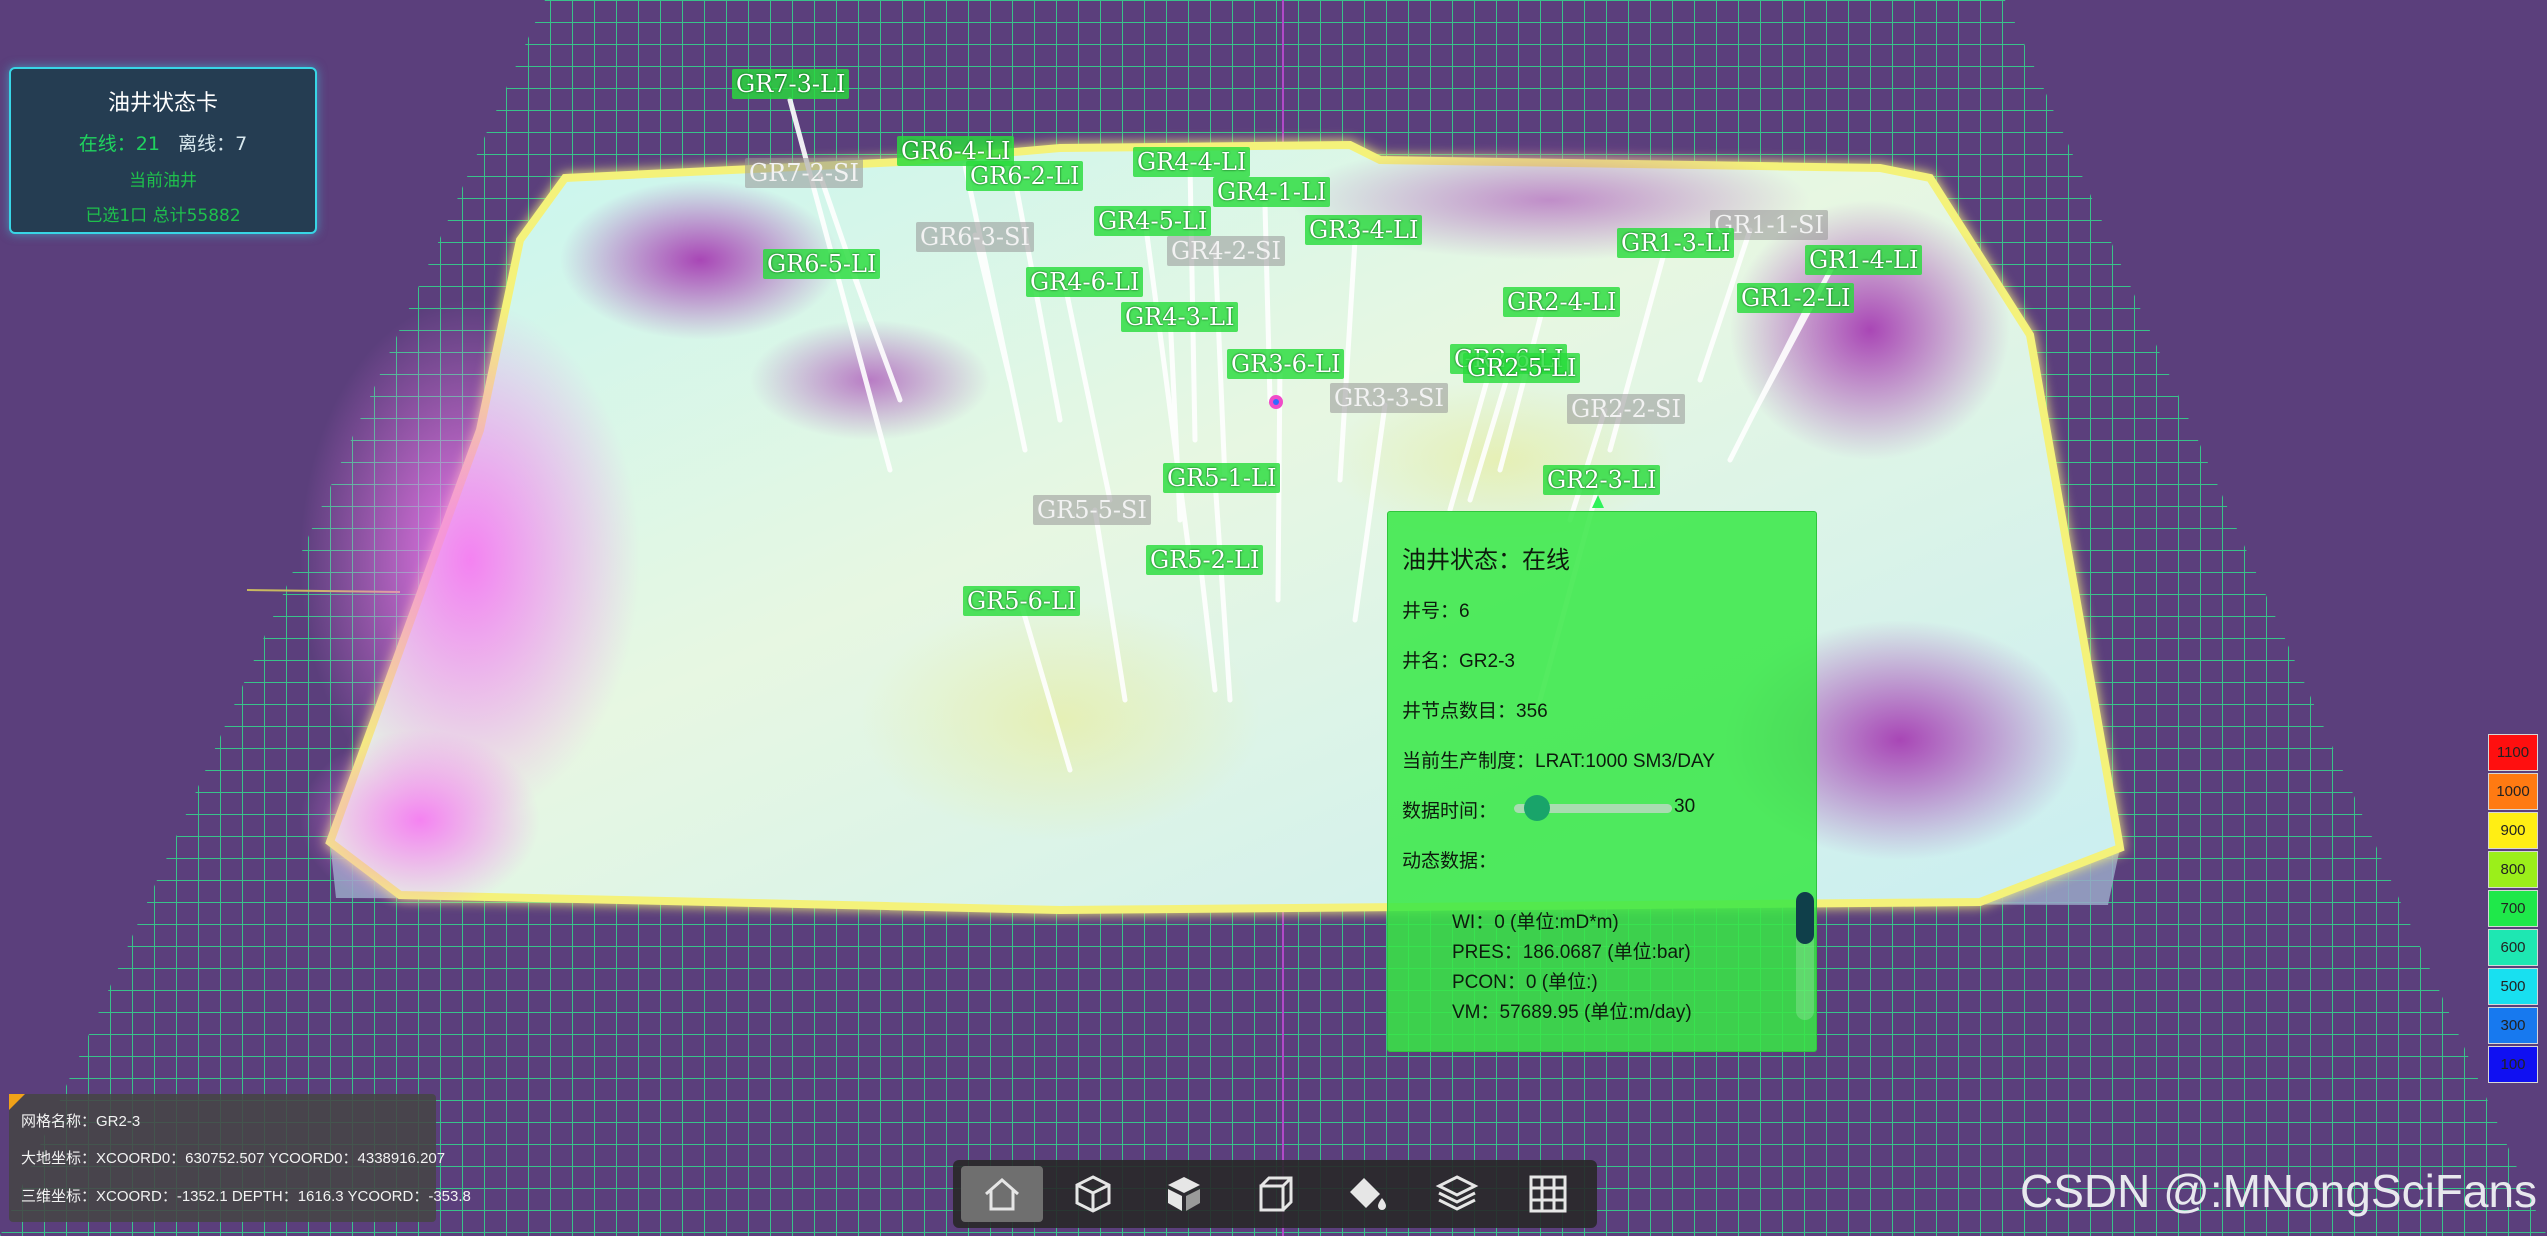  What do you see at coordinates (975, 237) in the screenshot?
I see `well-label: GR6-3-SI` at bounding box center [975, 237].